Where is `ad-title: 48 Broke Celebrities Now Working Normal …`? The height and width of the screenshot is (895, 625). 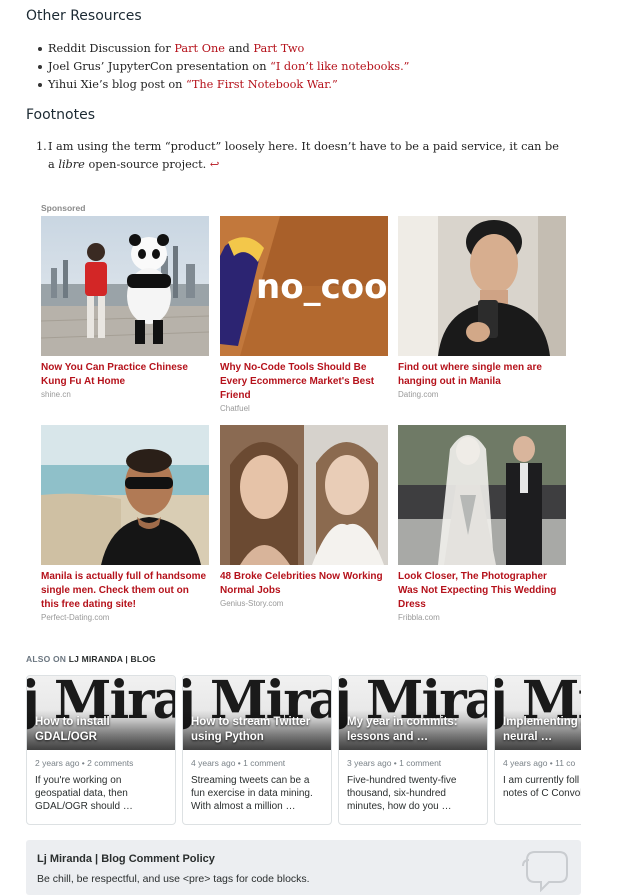
ad-title: 48 Broke Celebrities Now Working Normal … is located at coordinates (304, 584).